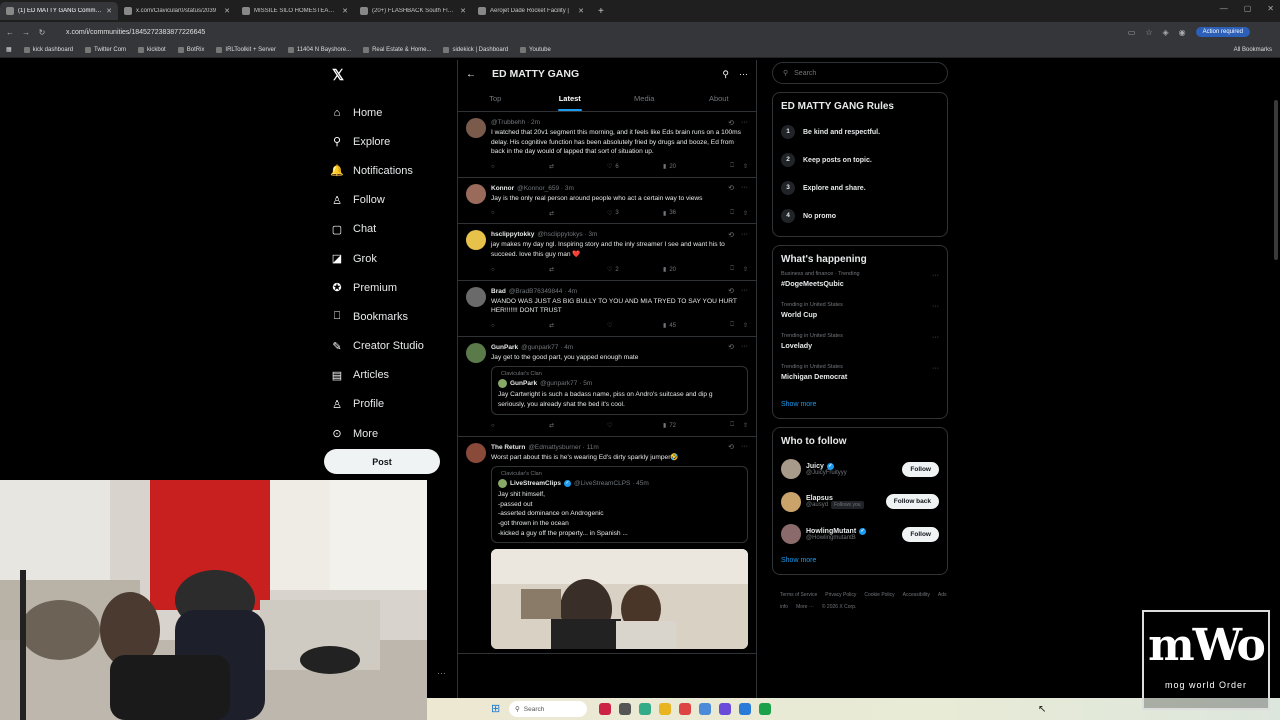 Image resolution: width=1280 pixels, height=720 pixels. I want to click on tweet-handle: @Trubbehh · 2m, so click(515, 122).